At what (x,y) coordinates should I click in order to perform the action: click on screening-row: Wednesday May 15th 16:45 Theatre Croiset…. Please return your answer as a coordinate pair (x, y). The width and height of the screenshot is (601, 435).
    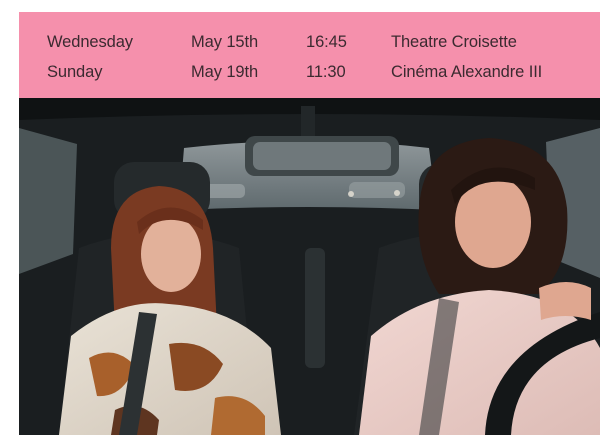
    Looking at the image, I should click on (309, 42).